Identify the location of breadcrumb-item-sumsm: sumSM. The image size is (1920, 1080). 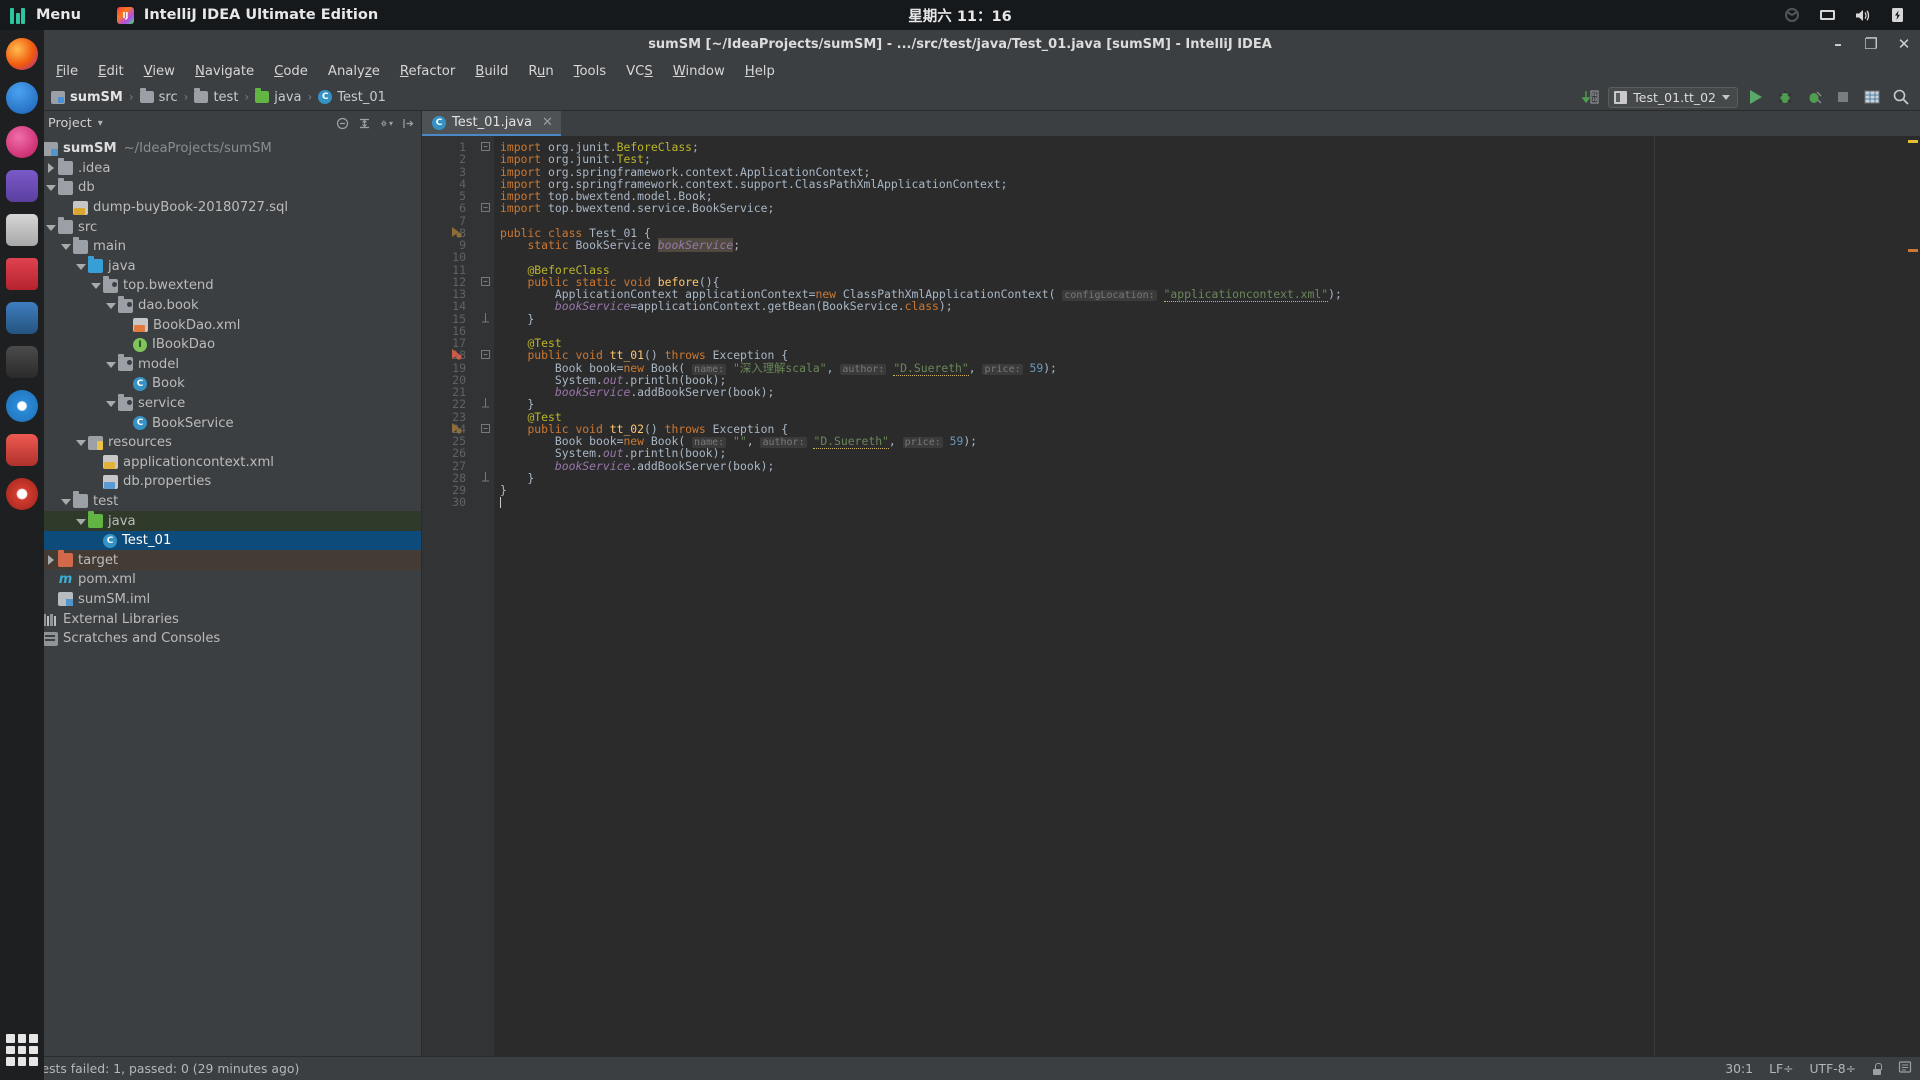
(87, 97).